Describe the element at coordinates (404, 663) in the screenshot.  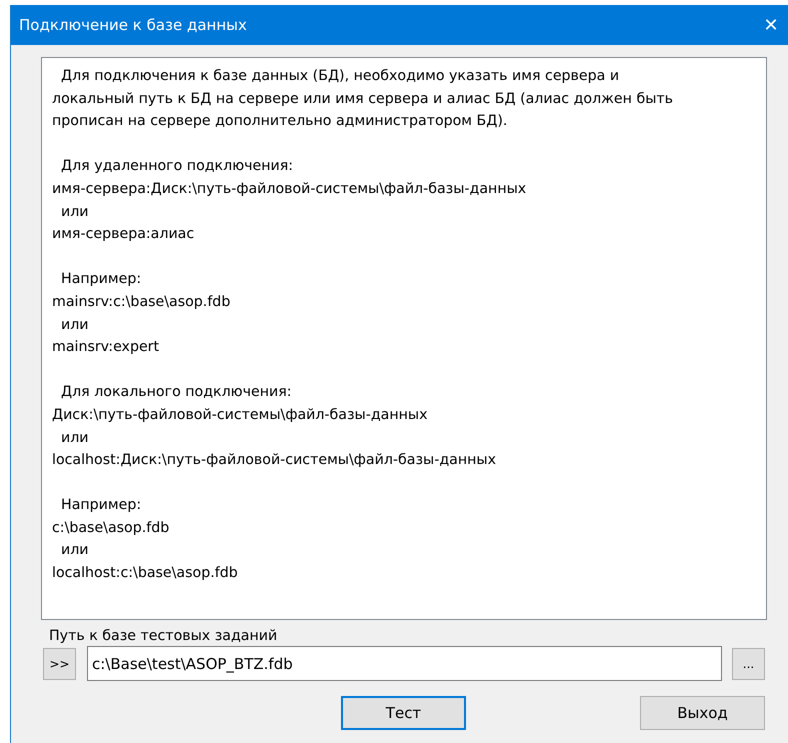
I see `path-field: c:\Base\test\ASOP_BTZ.fdb` at that location.